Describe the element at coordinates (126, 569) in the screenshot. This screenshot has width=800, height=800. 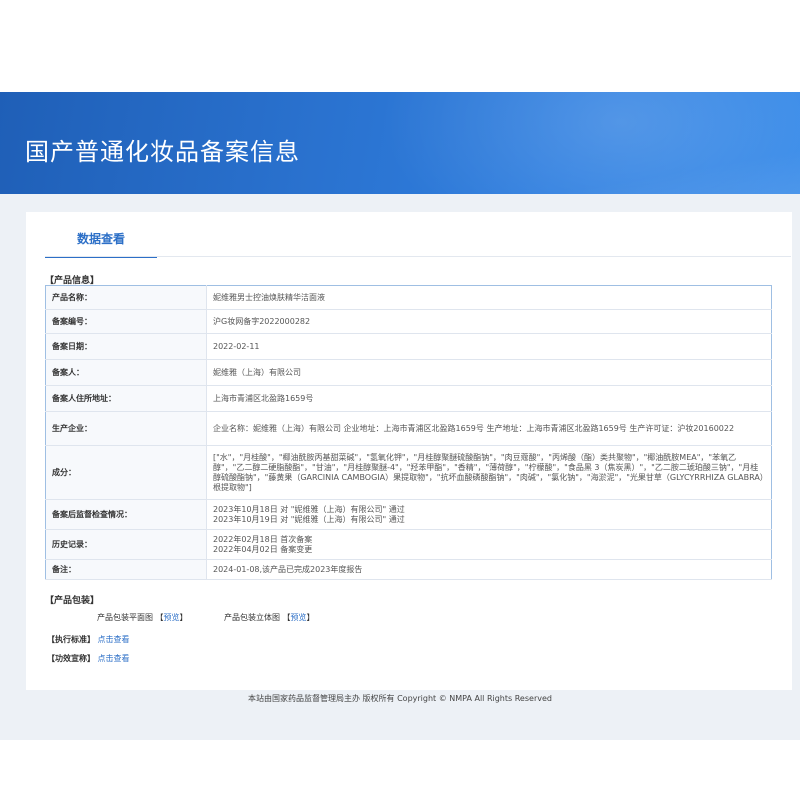
I see `info-row-label: 备注：` at that location.